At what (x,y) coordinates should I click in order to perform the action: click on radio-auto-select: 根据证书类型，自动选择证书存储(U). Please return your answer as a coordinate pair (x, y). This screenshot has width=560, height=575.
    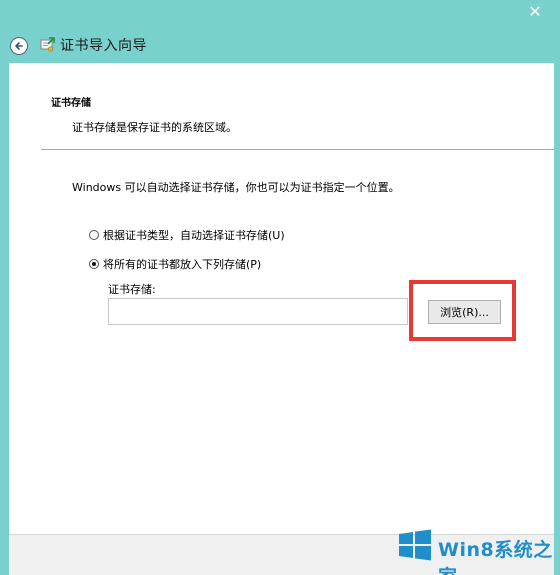
    Looking at the image, I should click on (187, 235).